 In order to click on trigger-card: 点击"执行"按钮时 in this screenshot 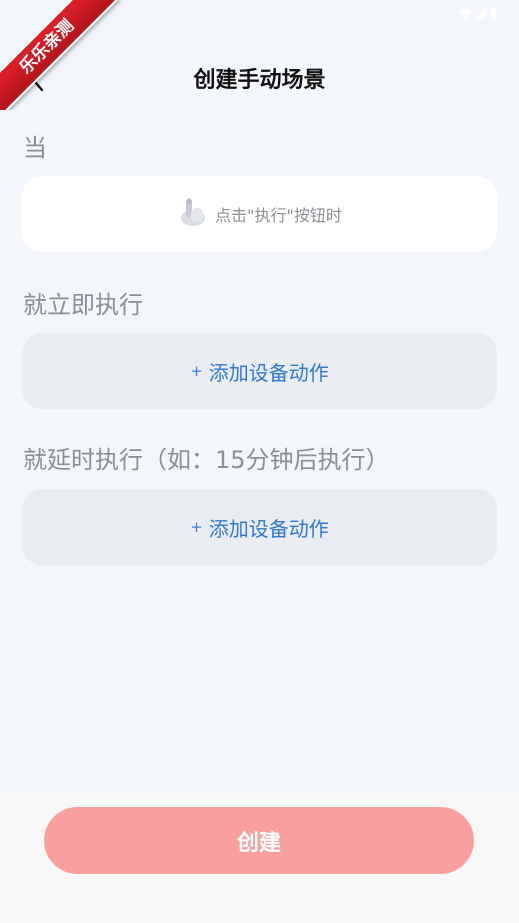, I will do `click(259, 214)`.